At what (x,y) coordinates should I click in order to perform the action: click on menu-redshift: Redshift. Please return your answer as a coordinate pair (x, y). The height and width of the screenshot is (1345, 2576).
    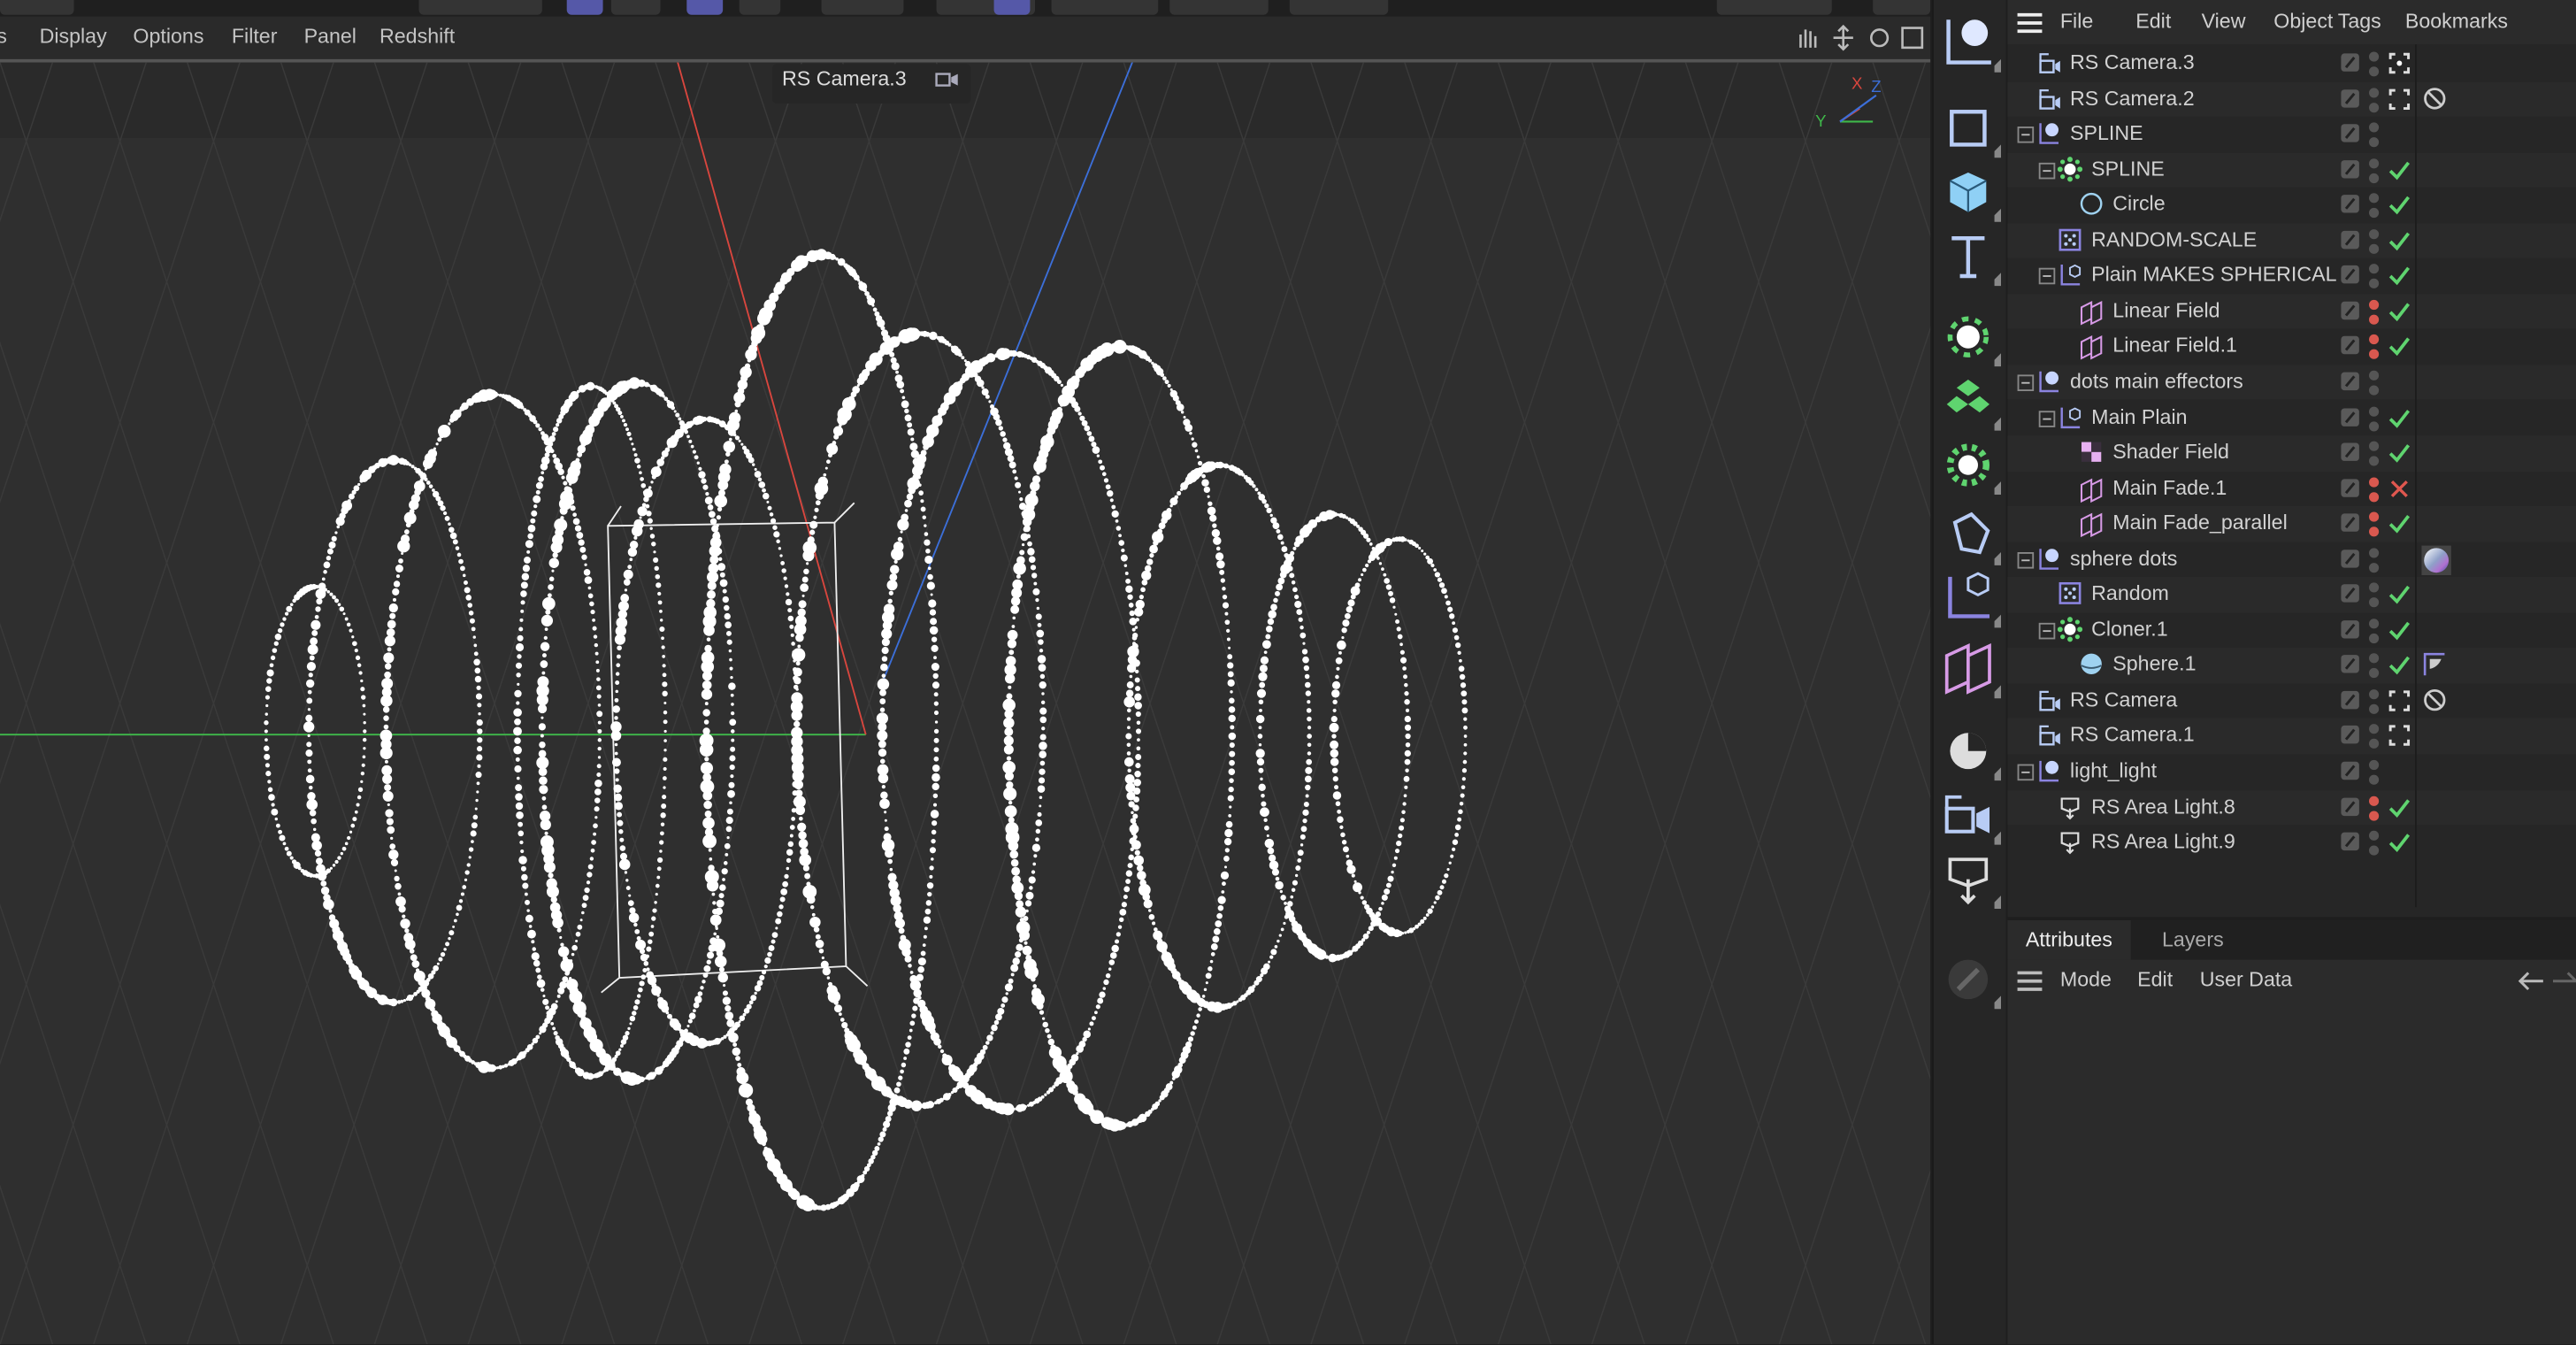
    Looking at the image, I should click on (417, 36).